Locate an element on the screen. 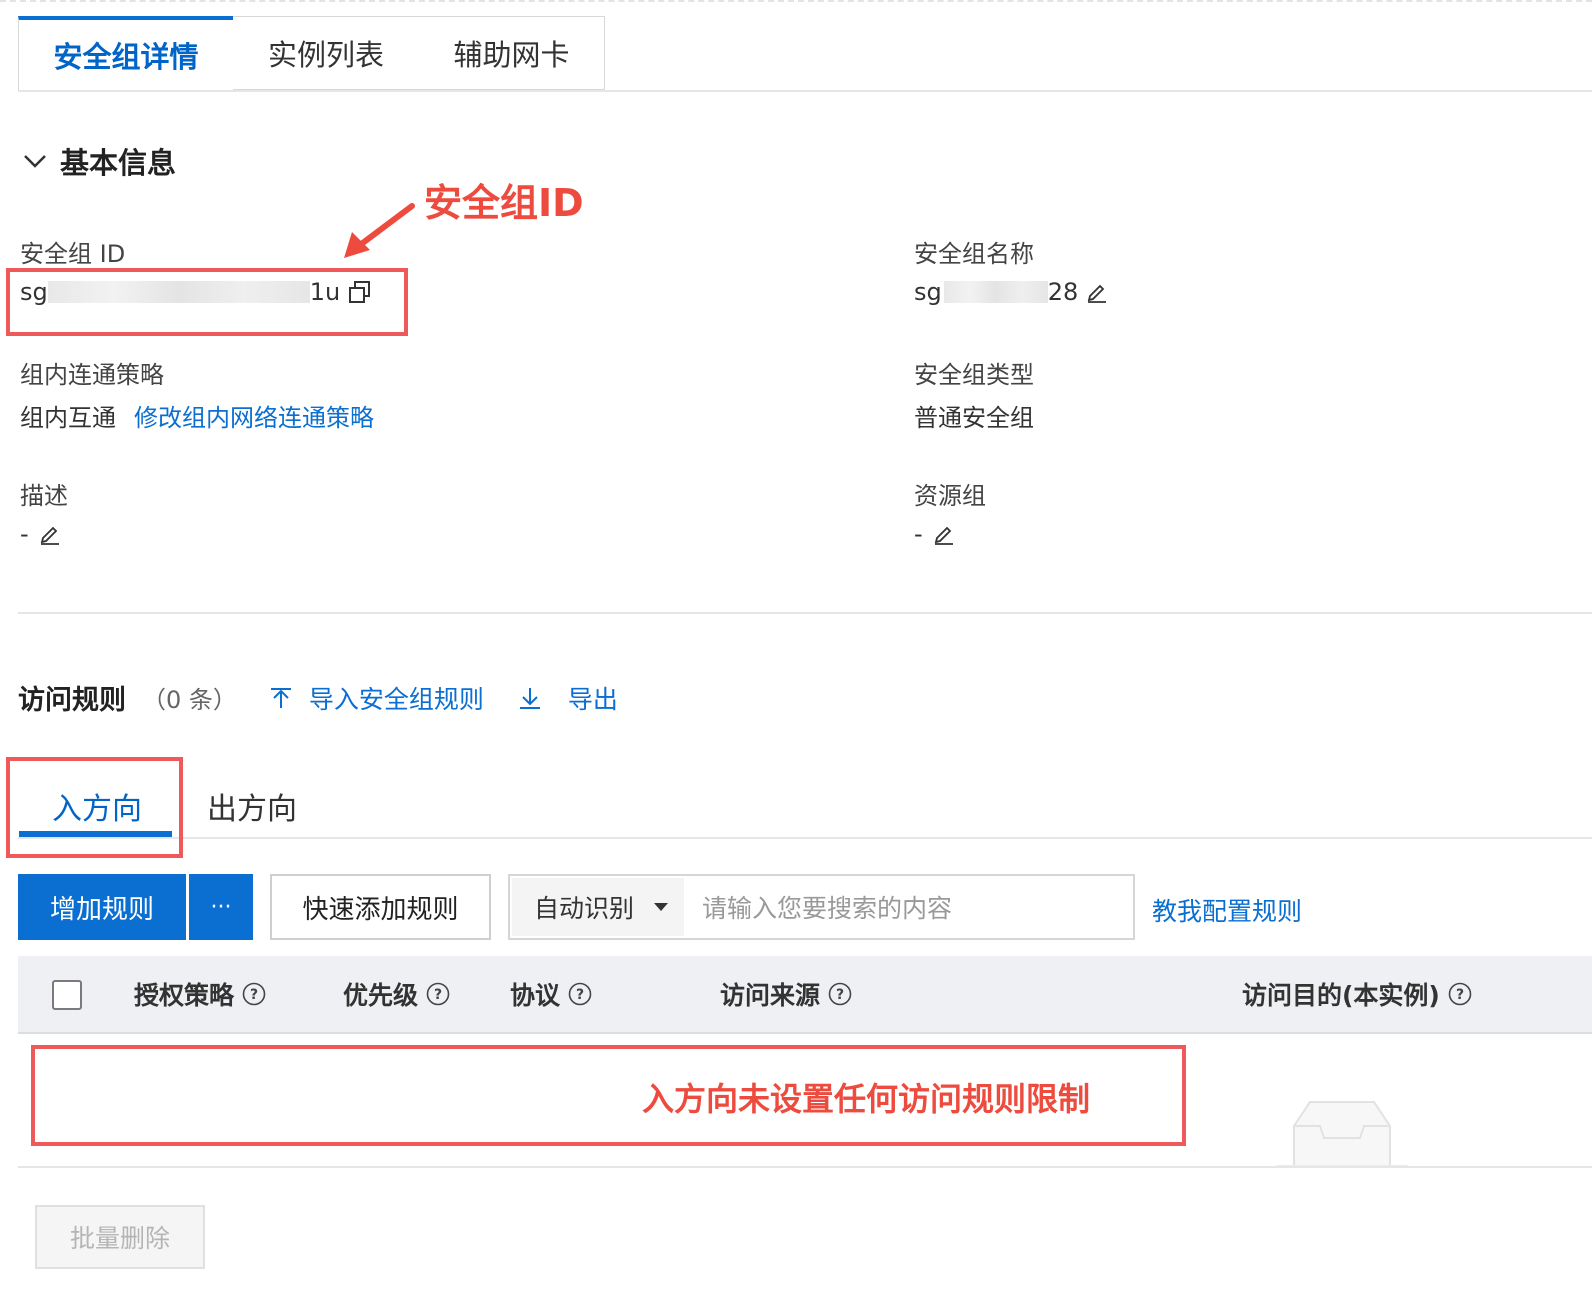  access-rules-header: 访问规则 （0 条） 导入安全组规则 导出 is located at coordinates (335, 697).